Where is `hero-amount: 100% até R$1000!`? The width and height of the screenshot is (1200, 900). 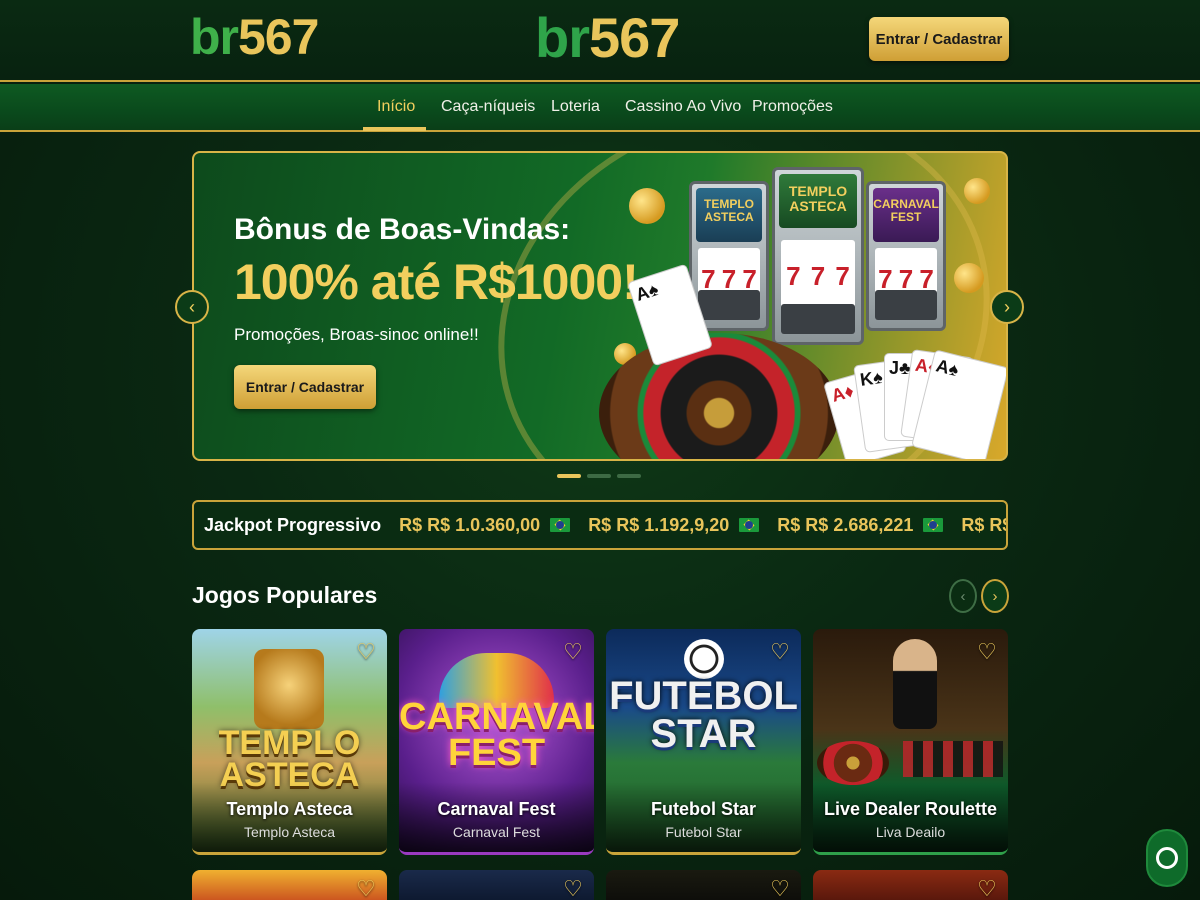
hero-amount: 100% até R$1000! is located at coordinates (436, 282).